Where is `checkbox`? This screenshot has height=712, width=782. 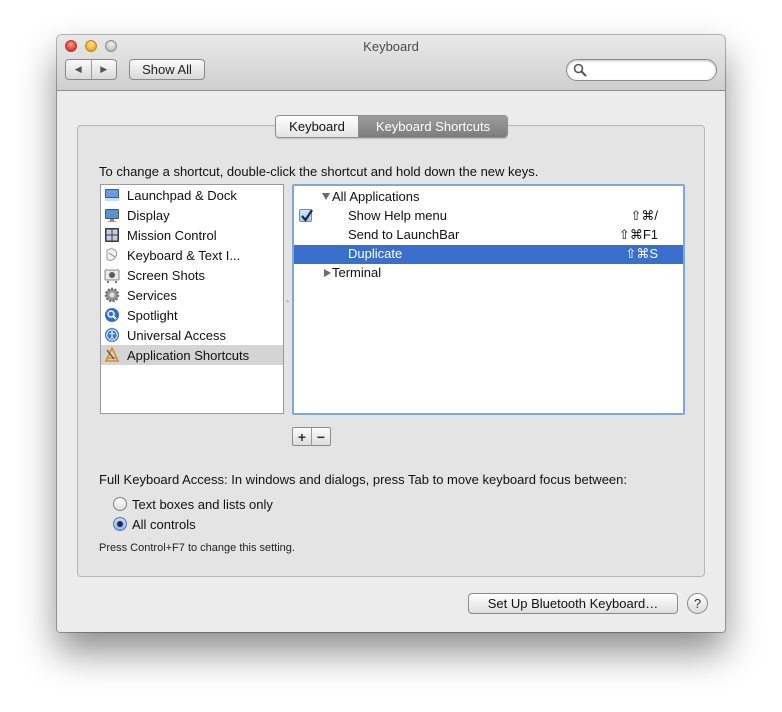
checkbox is located at coordinates (306, 215).